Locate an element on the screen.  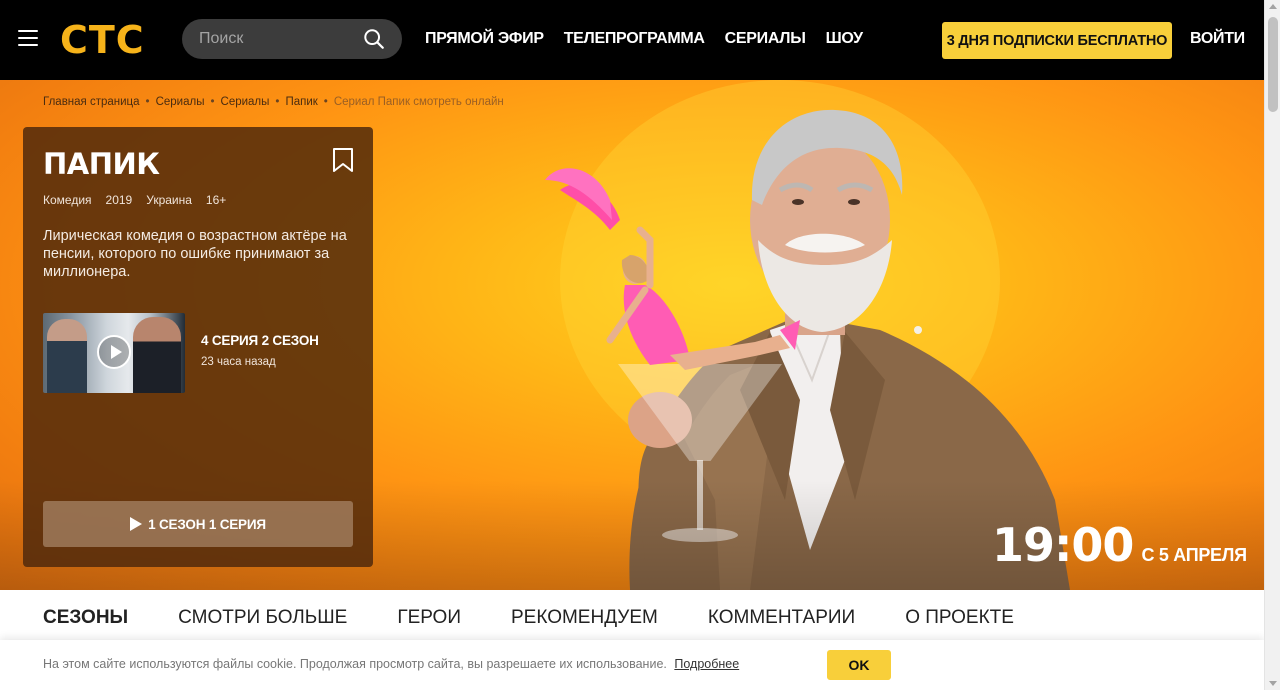
search-box is located at coordinates (292, 39).